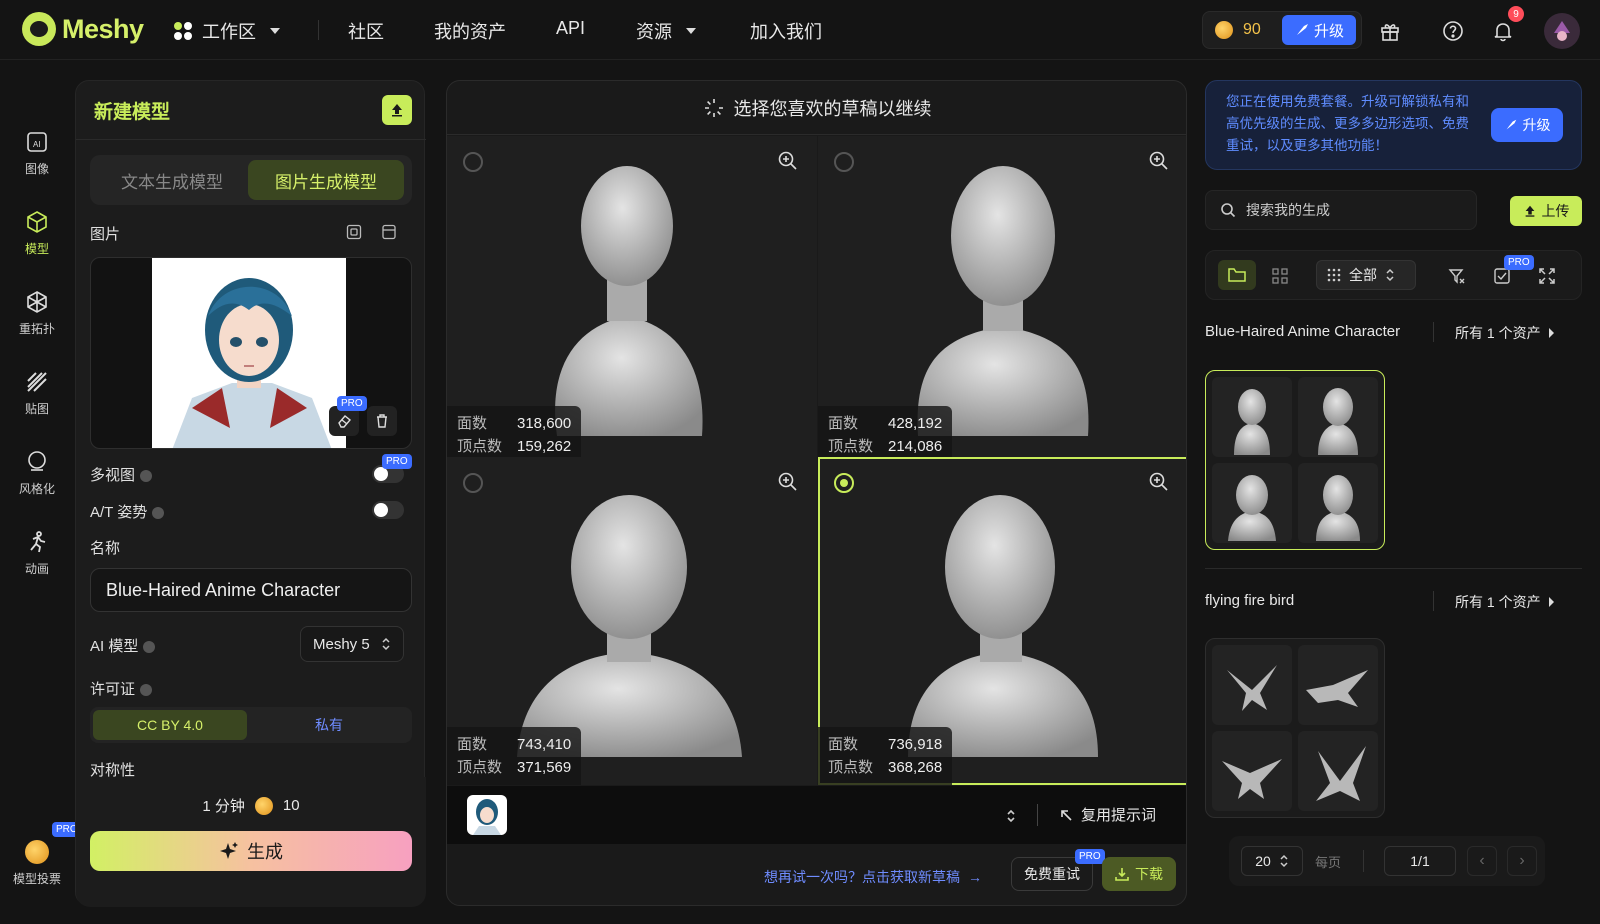 The image size is (1600, 924). Describe the element at coordinates (146, 690) in the screenshot. I see `info-icon` at that location.